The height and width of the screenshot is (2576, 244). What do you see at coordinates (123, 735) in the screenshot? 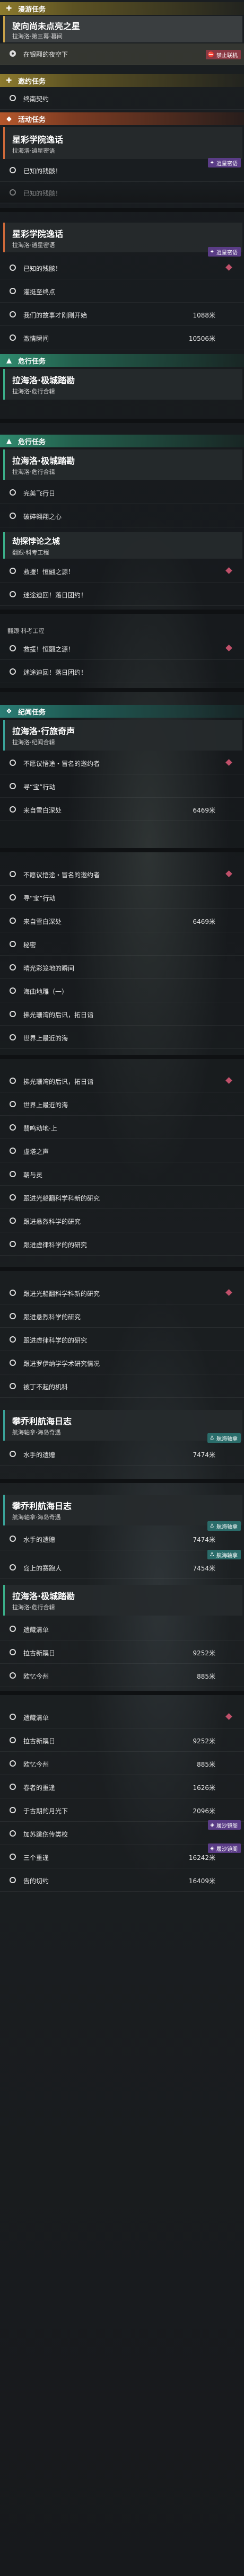
I see `quest-card: 拉海洛·行旅奇声 拉海洛·纪闻合辑` at bounding box center [123, 735].